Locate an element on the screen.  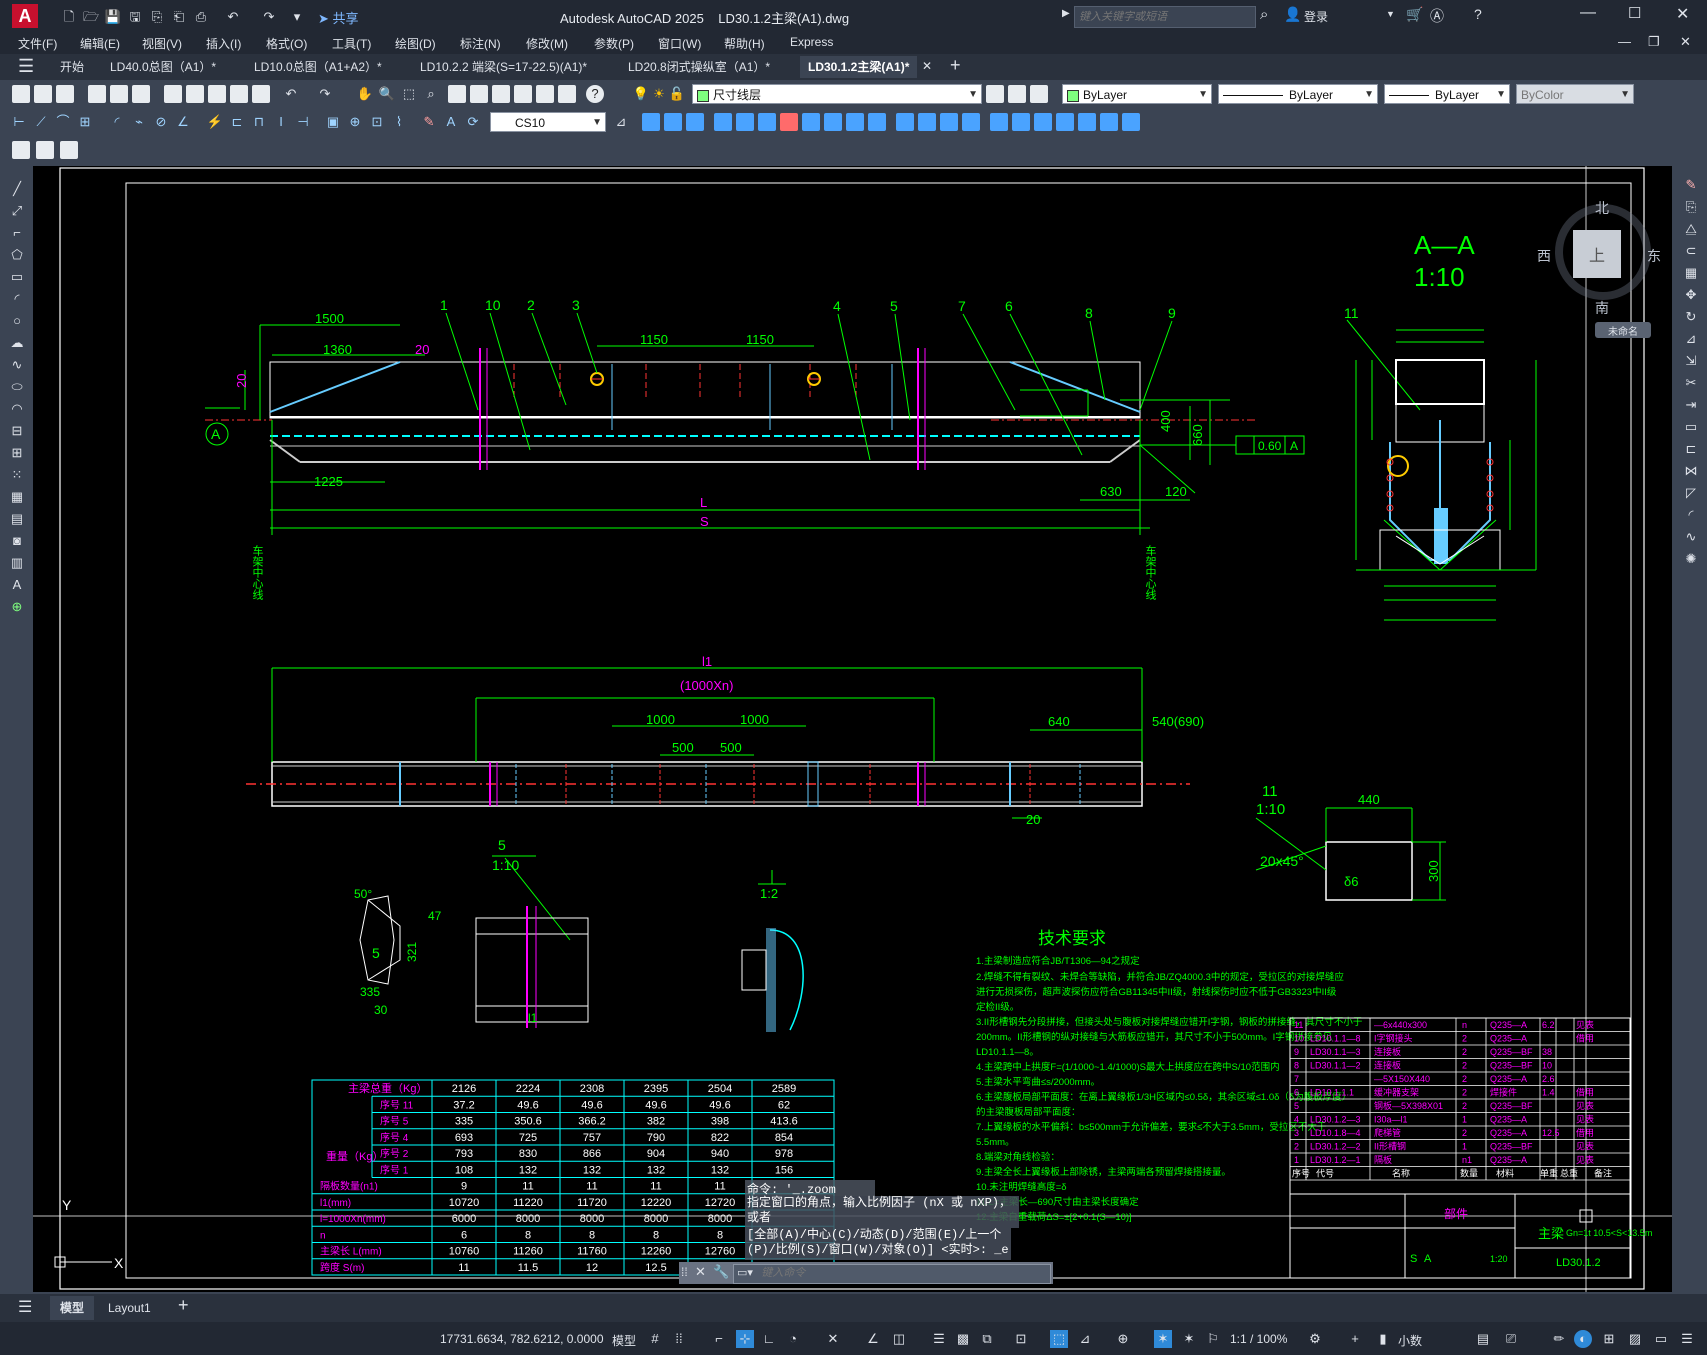
autoscale-icon: ✶ is located at coordinates (1189, 1339).